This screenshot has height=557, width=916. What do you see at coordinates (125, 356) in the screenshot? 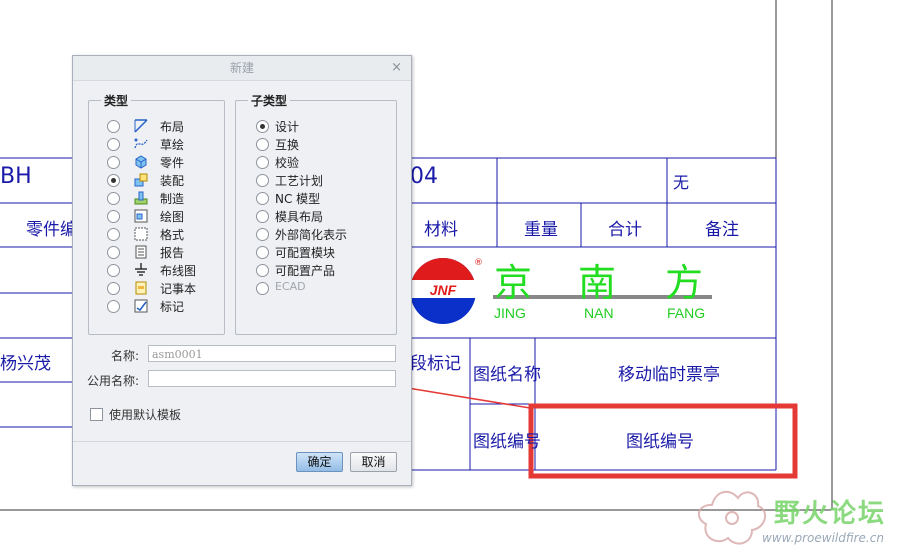
I see `name-label: 名称:` at bounding box center [125, 356].